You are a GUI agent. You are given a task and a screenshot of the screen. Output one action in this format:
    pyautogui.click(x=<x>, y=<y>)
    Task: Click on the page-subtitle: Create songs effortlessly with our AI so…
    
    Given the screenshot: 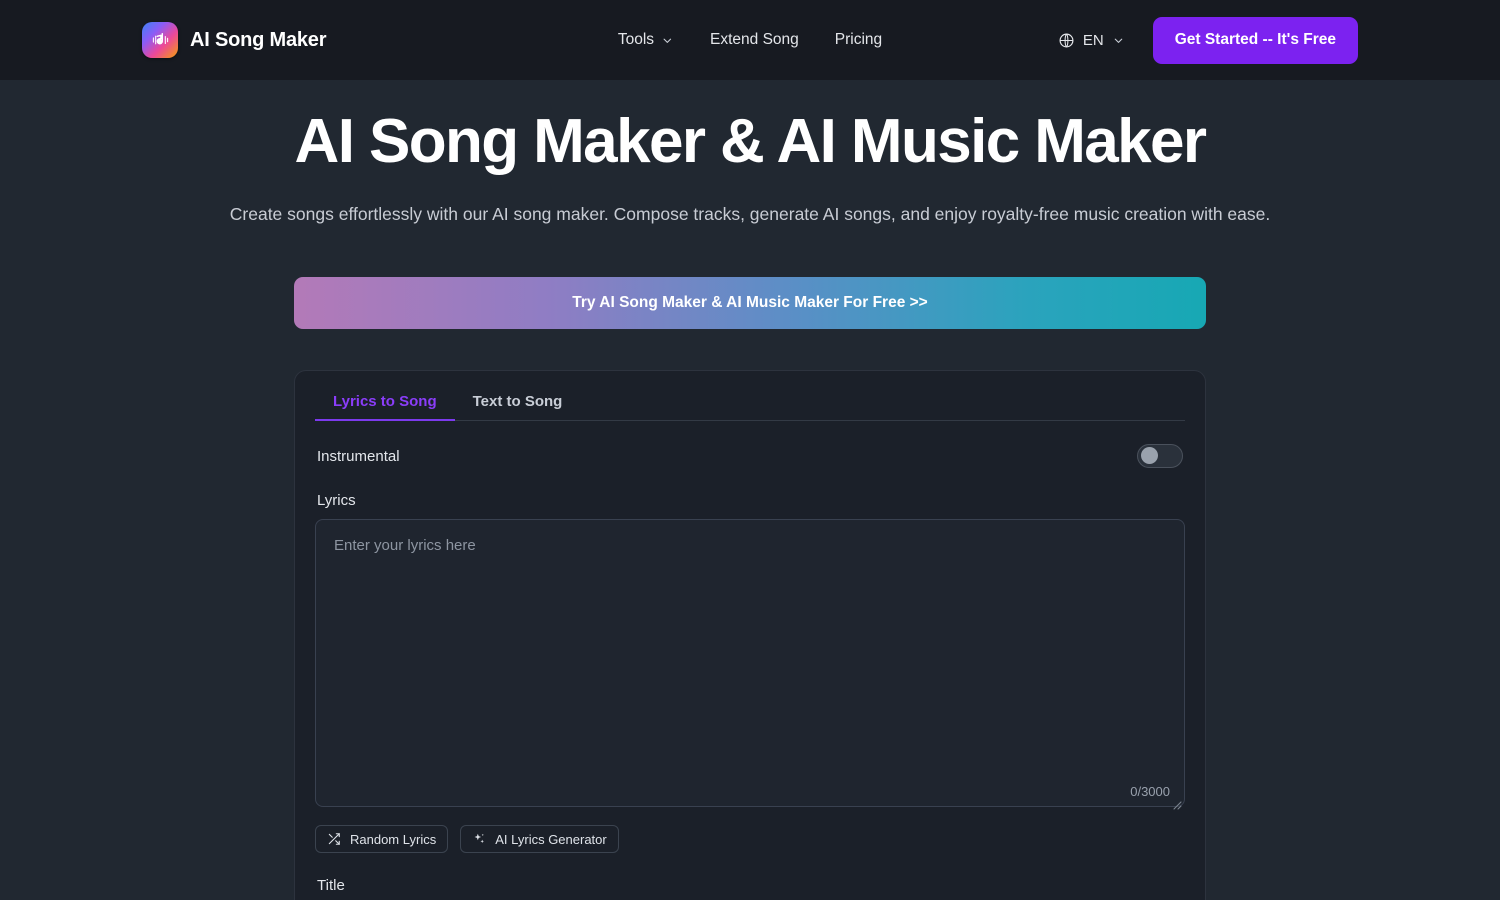 What is the action you would take?
    pyautogui.click(x=750, y=214)
    